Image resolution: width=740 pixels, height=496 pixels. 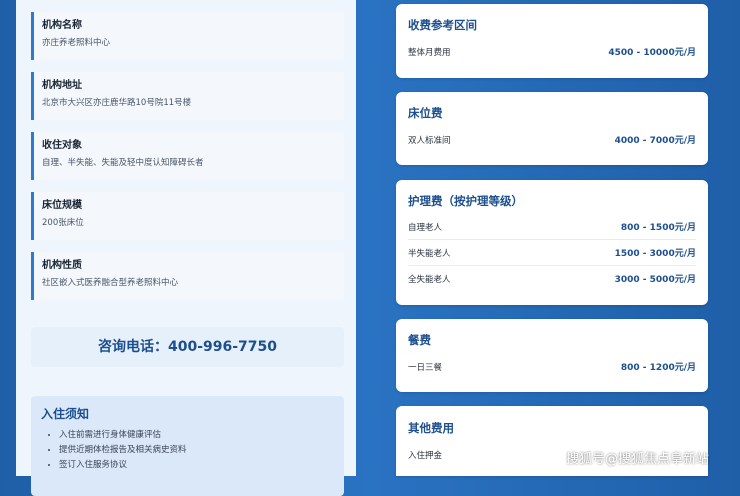 I want to click on fee-row: 自理老人 800 - 1500元/月, so click(x=552, y=227).